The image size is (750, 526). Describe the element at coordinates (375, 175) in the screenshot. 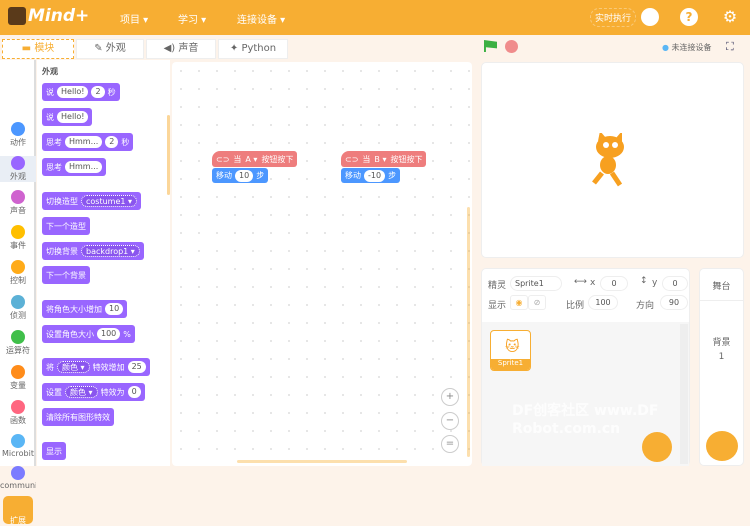

I see `steps-input: -10` at that location.